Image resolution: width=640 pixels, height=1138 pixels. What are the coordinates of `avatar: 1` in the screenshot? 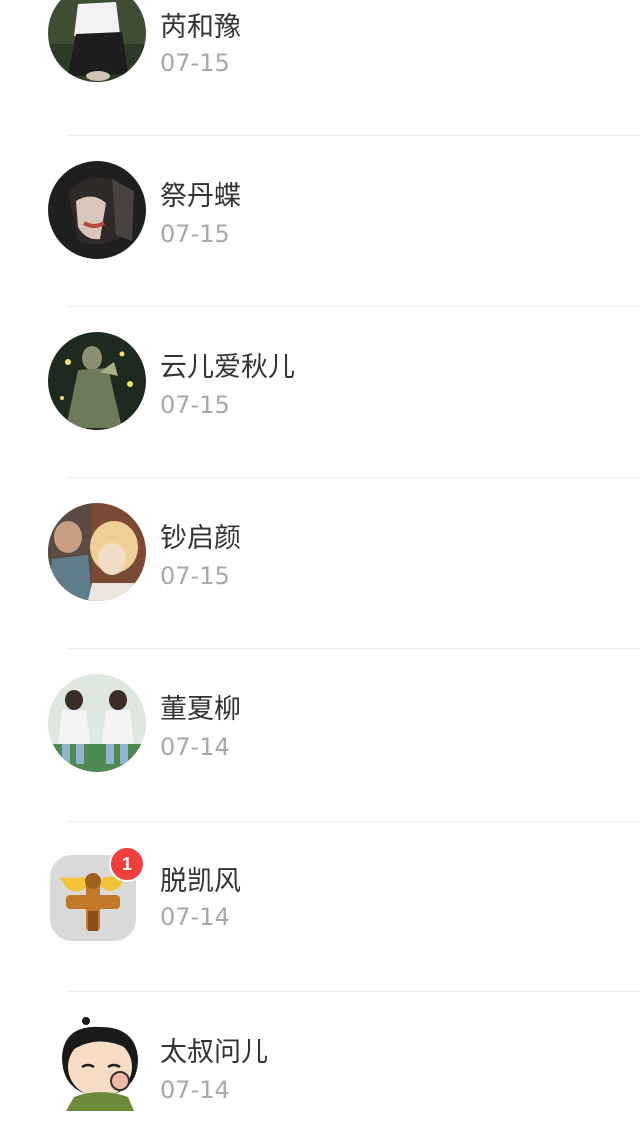 It's located at (97, 893).